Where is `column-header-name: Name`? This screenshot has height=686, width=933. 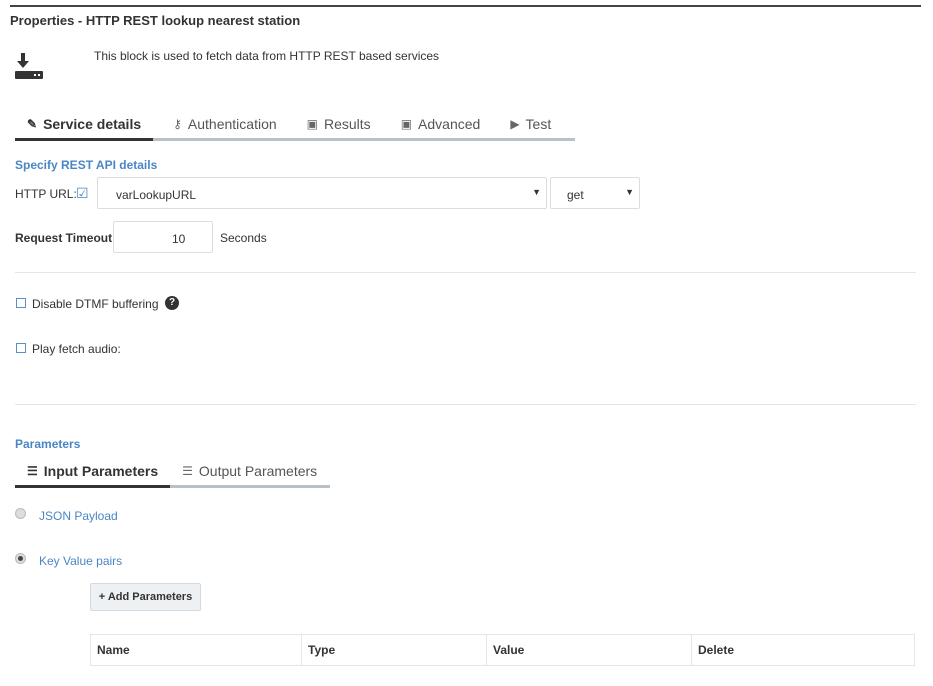 column-header-name: Name is located at coordinates (196, 650).